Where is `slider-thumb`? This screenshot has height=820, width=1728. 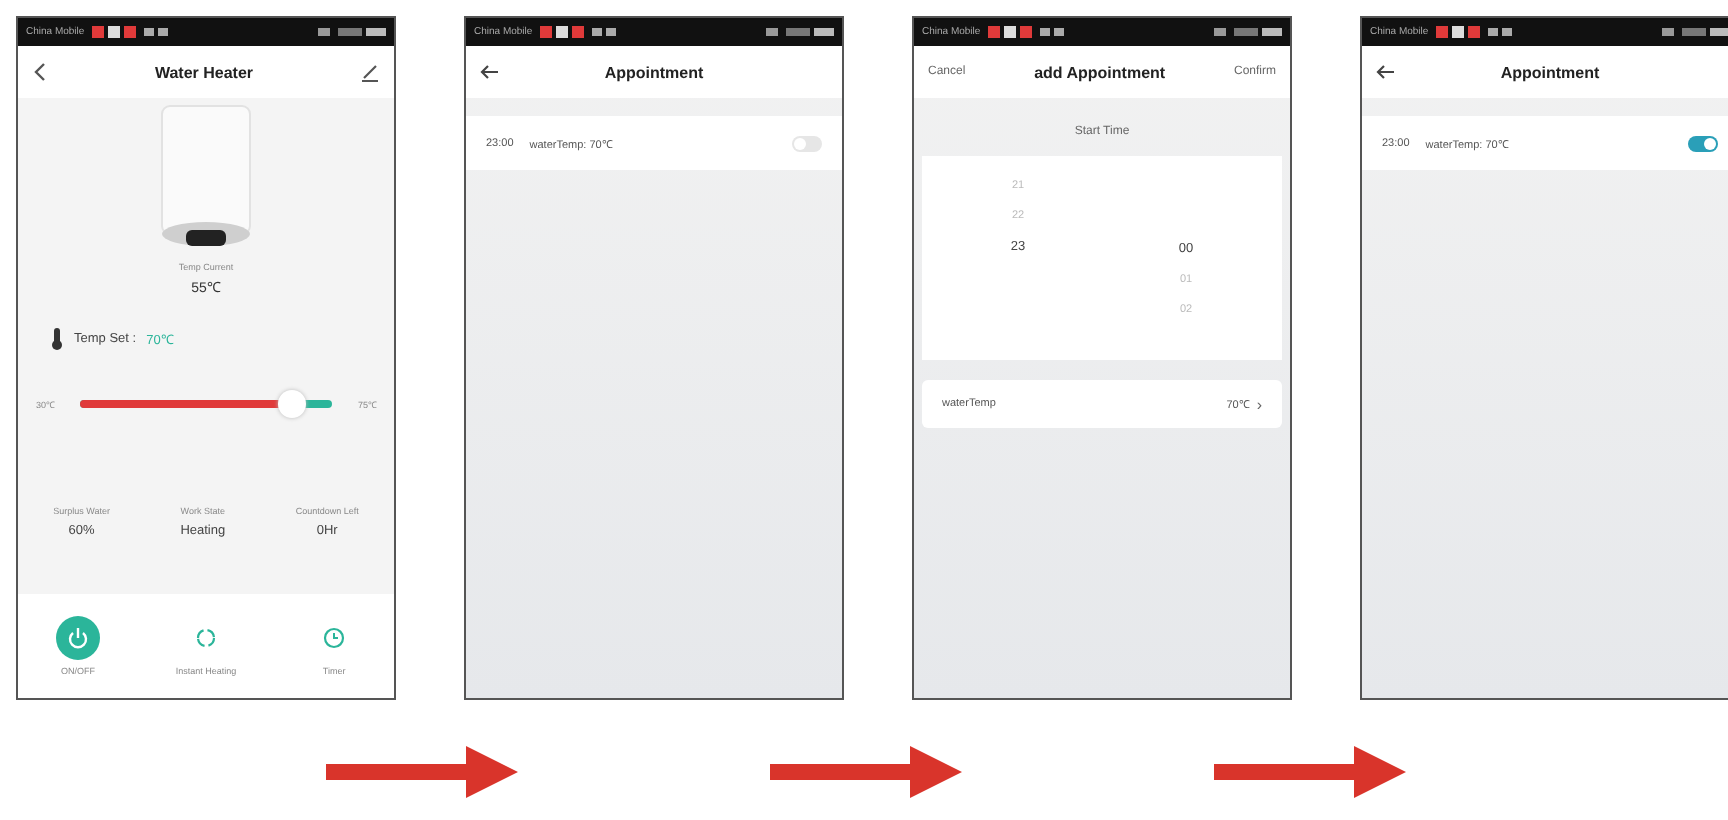 slider-thumb is located at coordinates (291, 404).